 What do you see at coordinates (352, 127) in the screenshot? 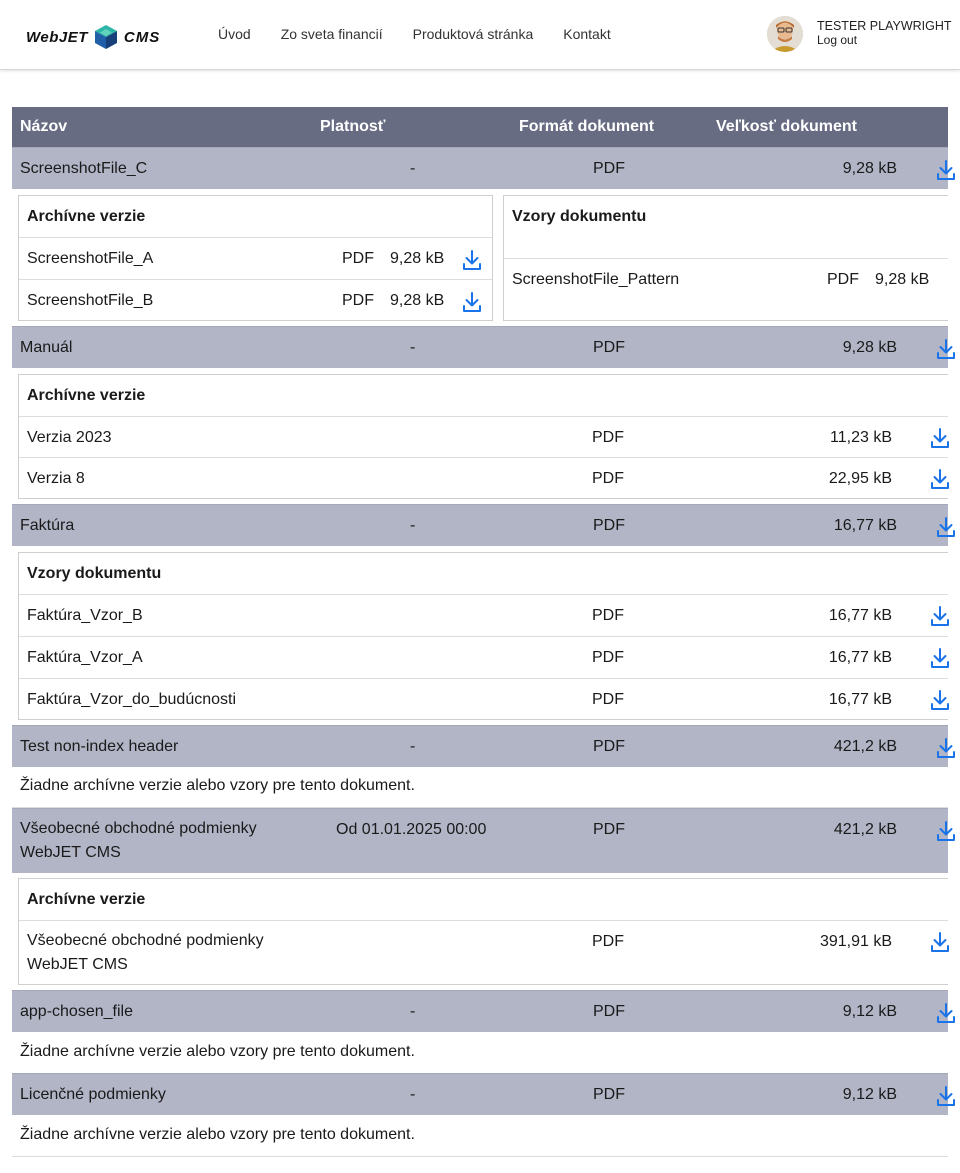
I see `header-validity: Platnosť` at bounding box center [352, 127].